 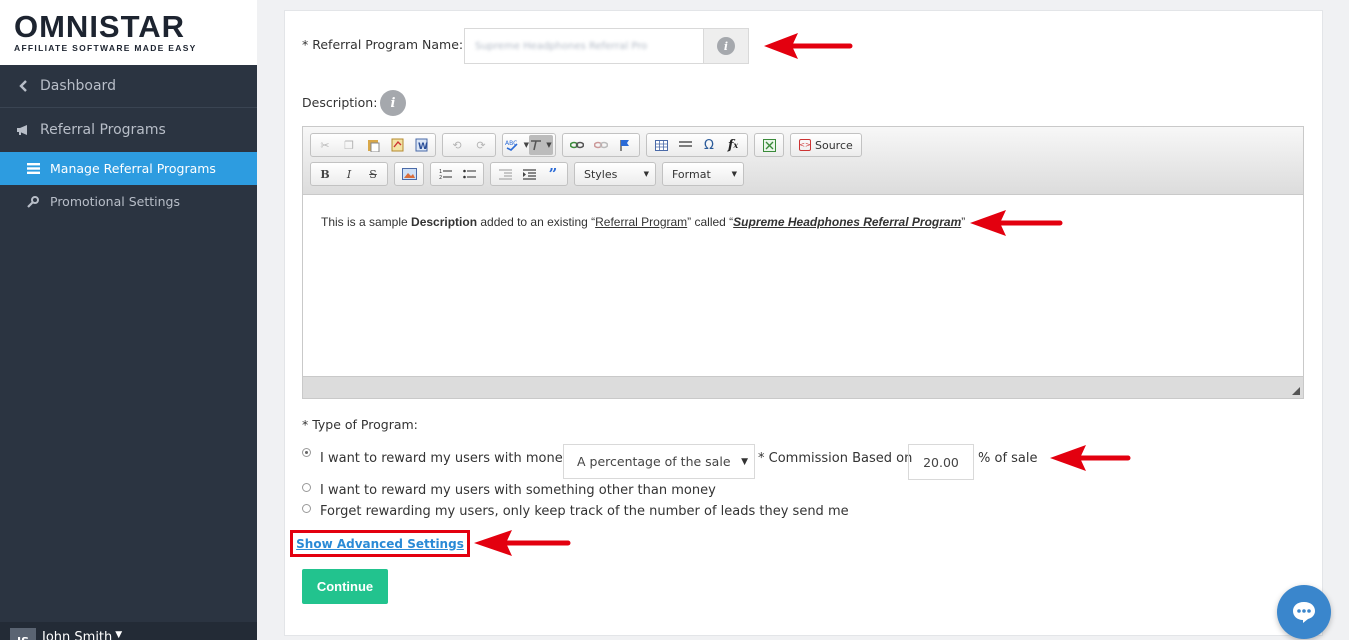 What do you see at coordinates (661, 145) in the screenshot?
I see `table-icon` at bounding box center [661, 145].